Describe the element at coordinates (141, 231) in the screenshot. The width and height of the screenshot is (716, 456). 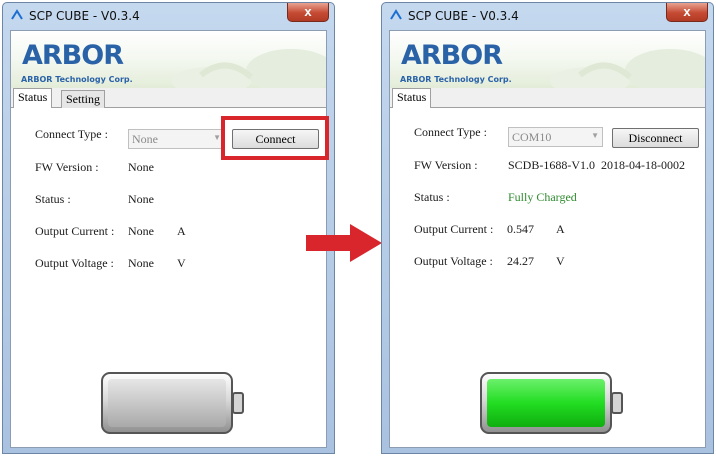
I see `output-current-value: None` at that location.